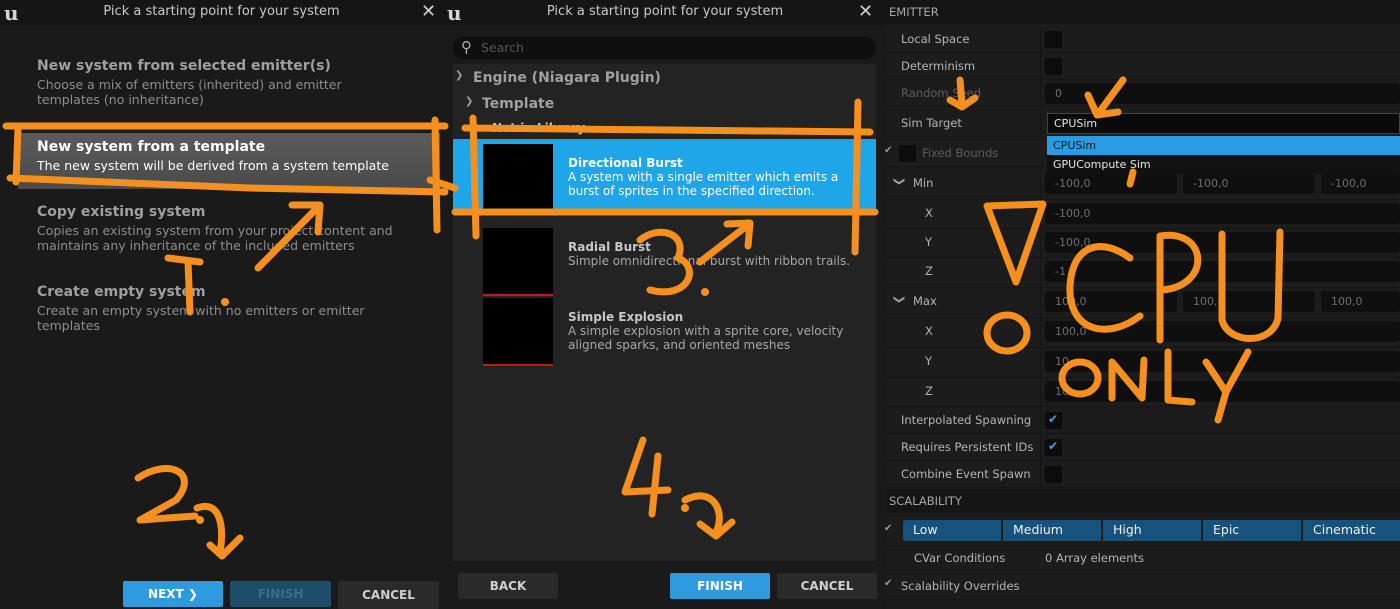  Describe the element at coordinates (1222, 361) in the screenshot. I see `max-y-value: 10` at that location.